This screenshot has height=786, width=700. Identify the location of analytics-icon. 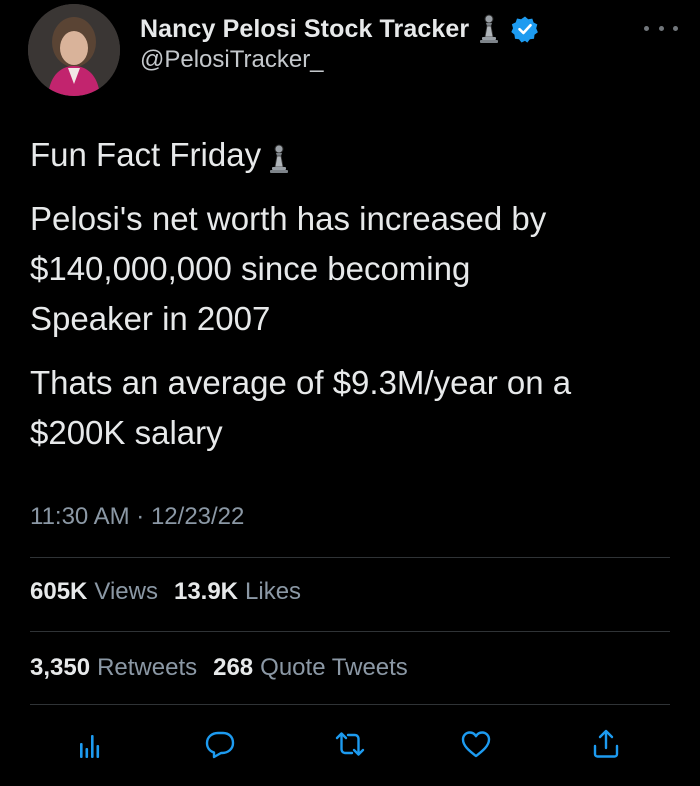
(90, 744).